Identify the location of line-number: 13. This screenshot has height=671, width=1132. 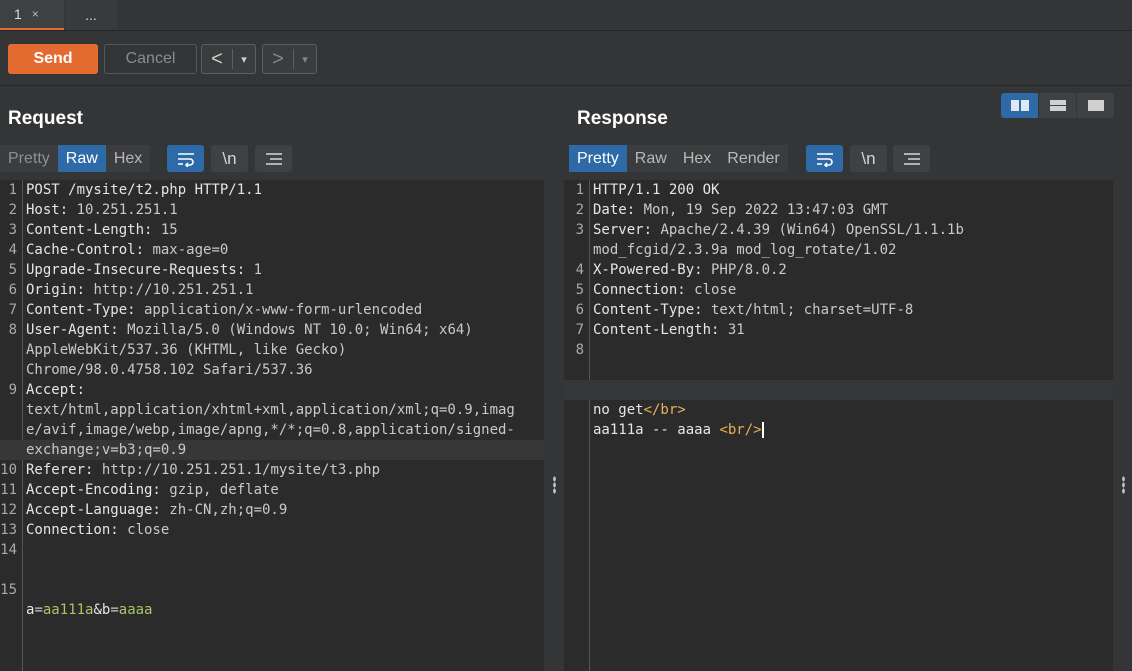
(8, 530).